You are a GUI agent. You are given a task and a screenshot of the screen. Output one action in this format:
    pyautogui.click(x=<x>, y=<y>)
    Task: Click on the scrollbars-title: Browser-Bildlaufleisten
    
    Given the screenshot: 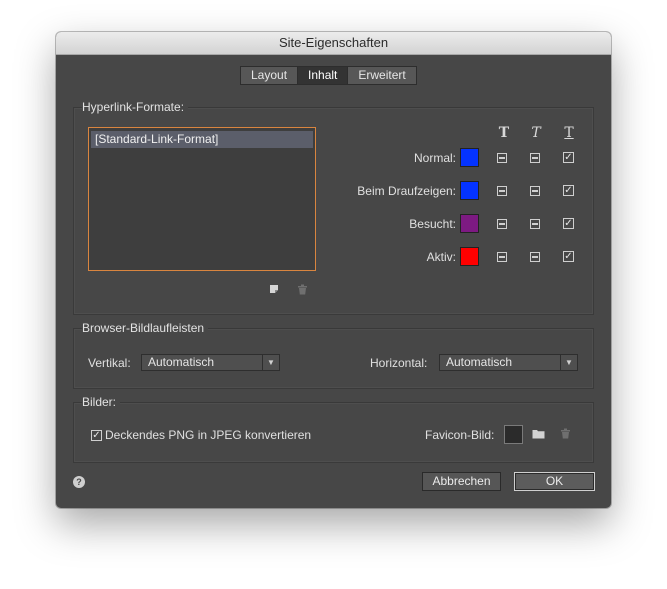 What is the action you would take?
    pyautogui.click(x=145, y=328)
    